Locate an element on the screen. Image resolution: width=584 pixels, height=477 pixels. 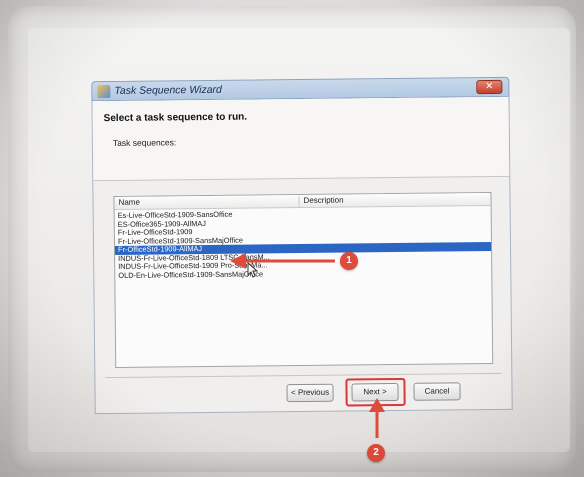
cancel-button: Cancel is located at coordinates (437, 391).